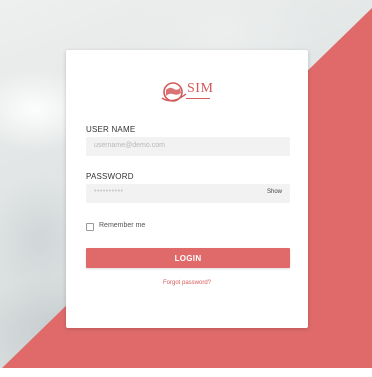 This screenshot has width=372, height=377. Describe the element at coordinates (188, 193) in the screenshot. I see `password-field: •••••••••• Show` at that location.